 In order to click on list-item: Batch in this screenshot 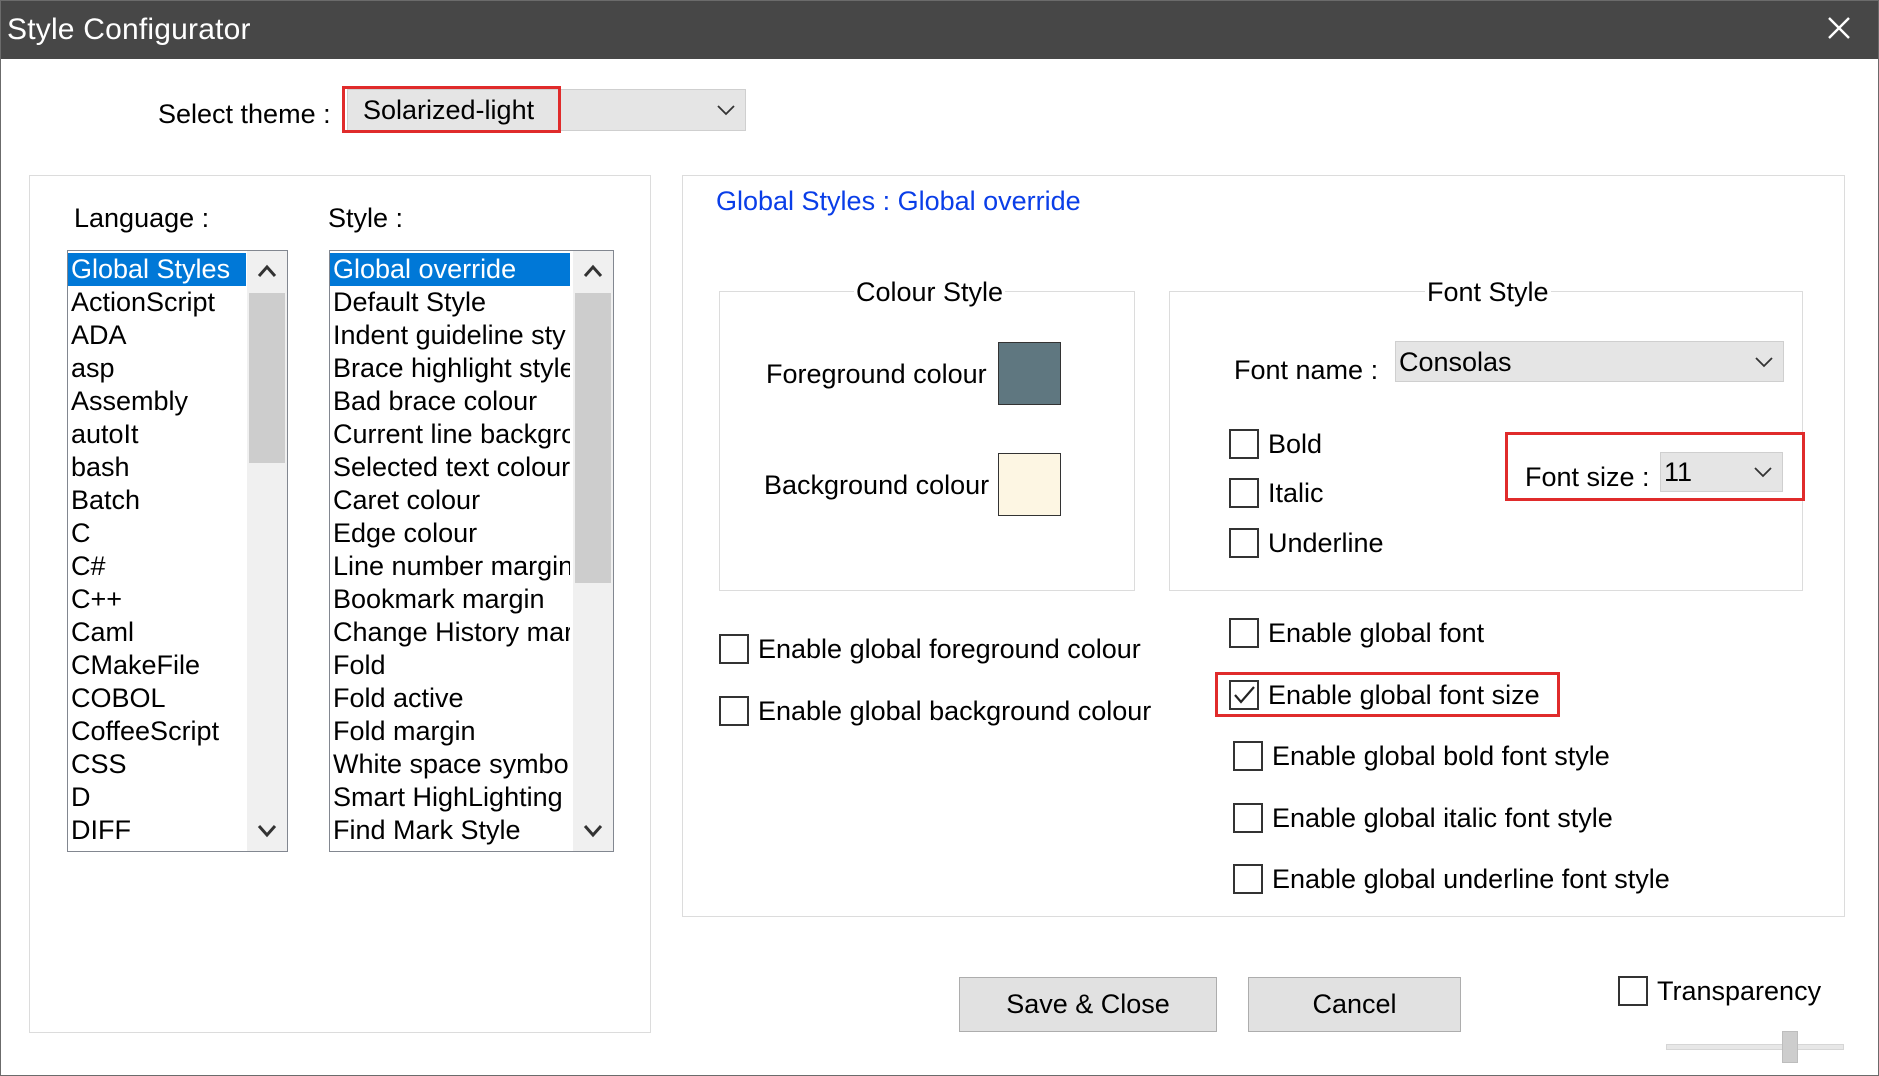, I will do `click(157, 500)`.